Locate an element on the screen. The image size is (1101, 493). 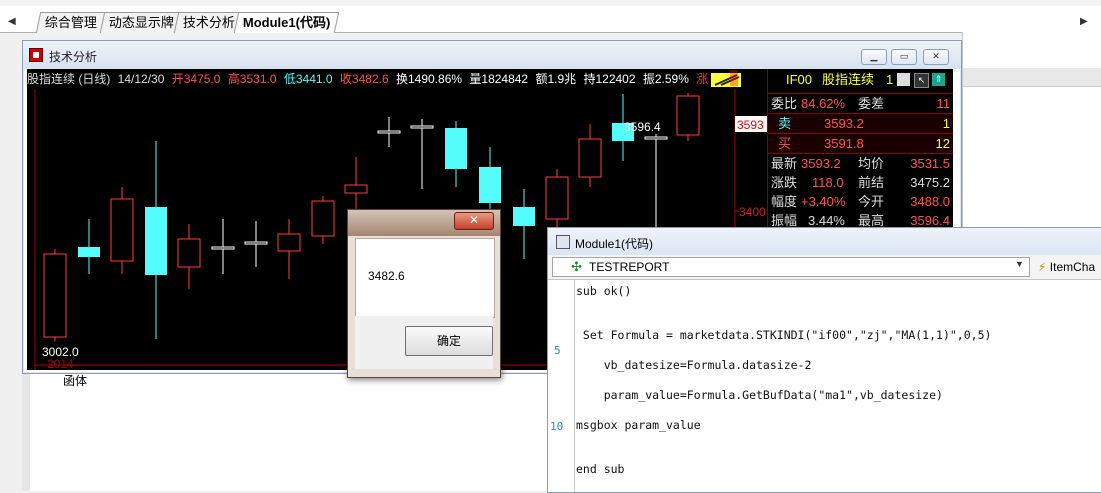
sell-label: 卖 is located at coordinates (785, 123).